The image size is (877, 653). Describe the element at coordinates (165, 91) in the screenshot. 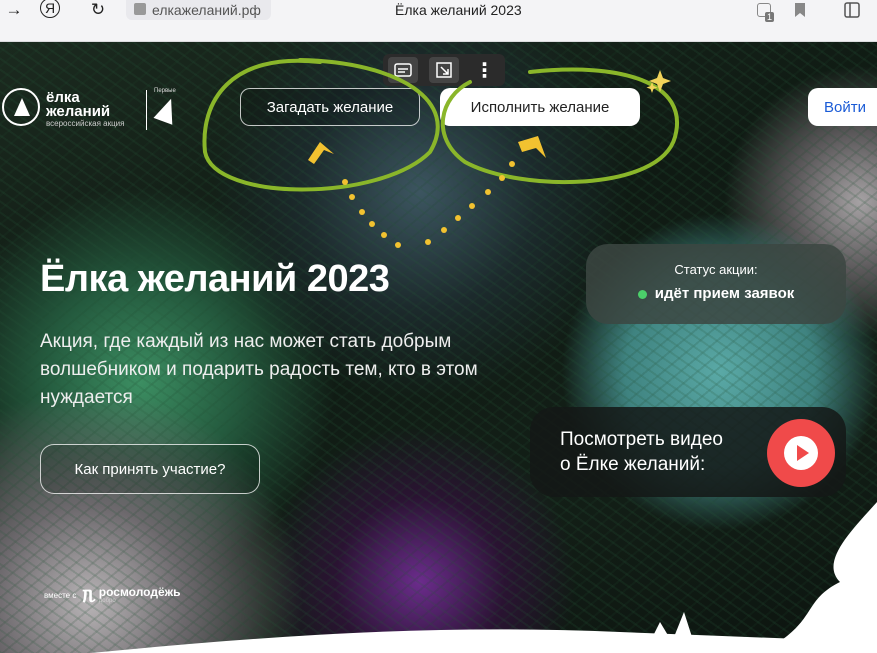

I see `partner-small-label: Первые` at that location.